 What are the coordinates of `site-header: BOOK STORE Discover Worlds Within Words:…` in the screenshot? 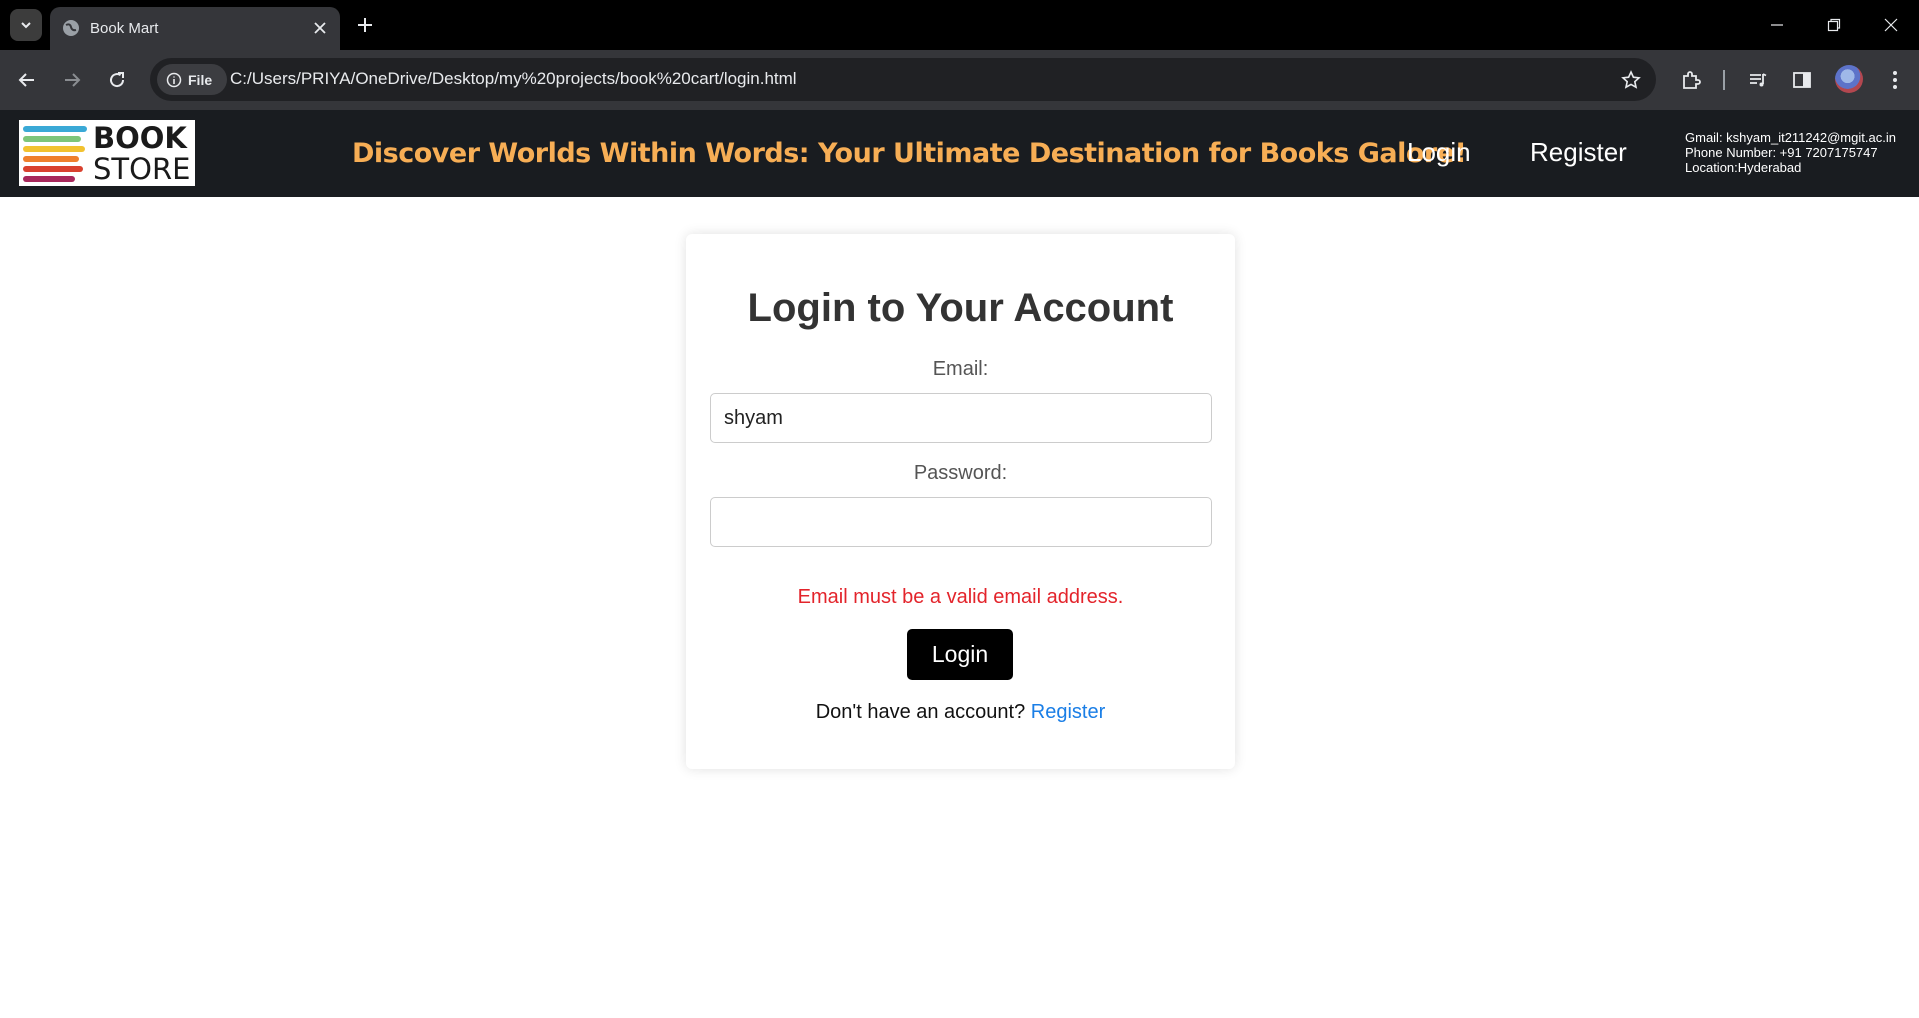 It's located at (959, 153).